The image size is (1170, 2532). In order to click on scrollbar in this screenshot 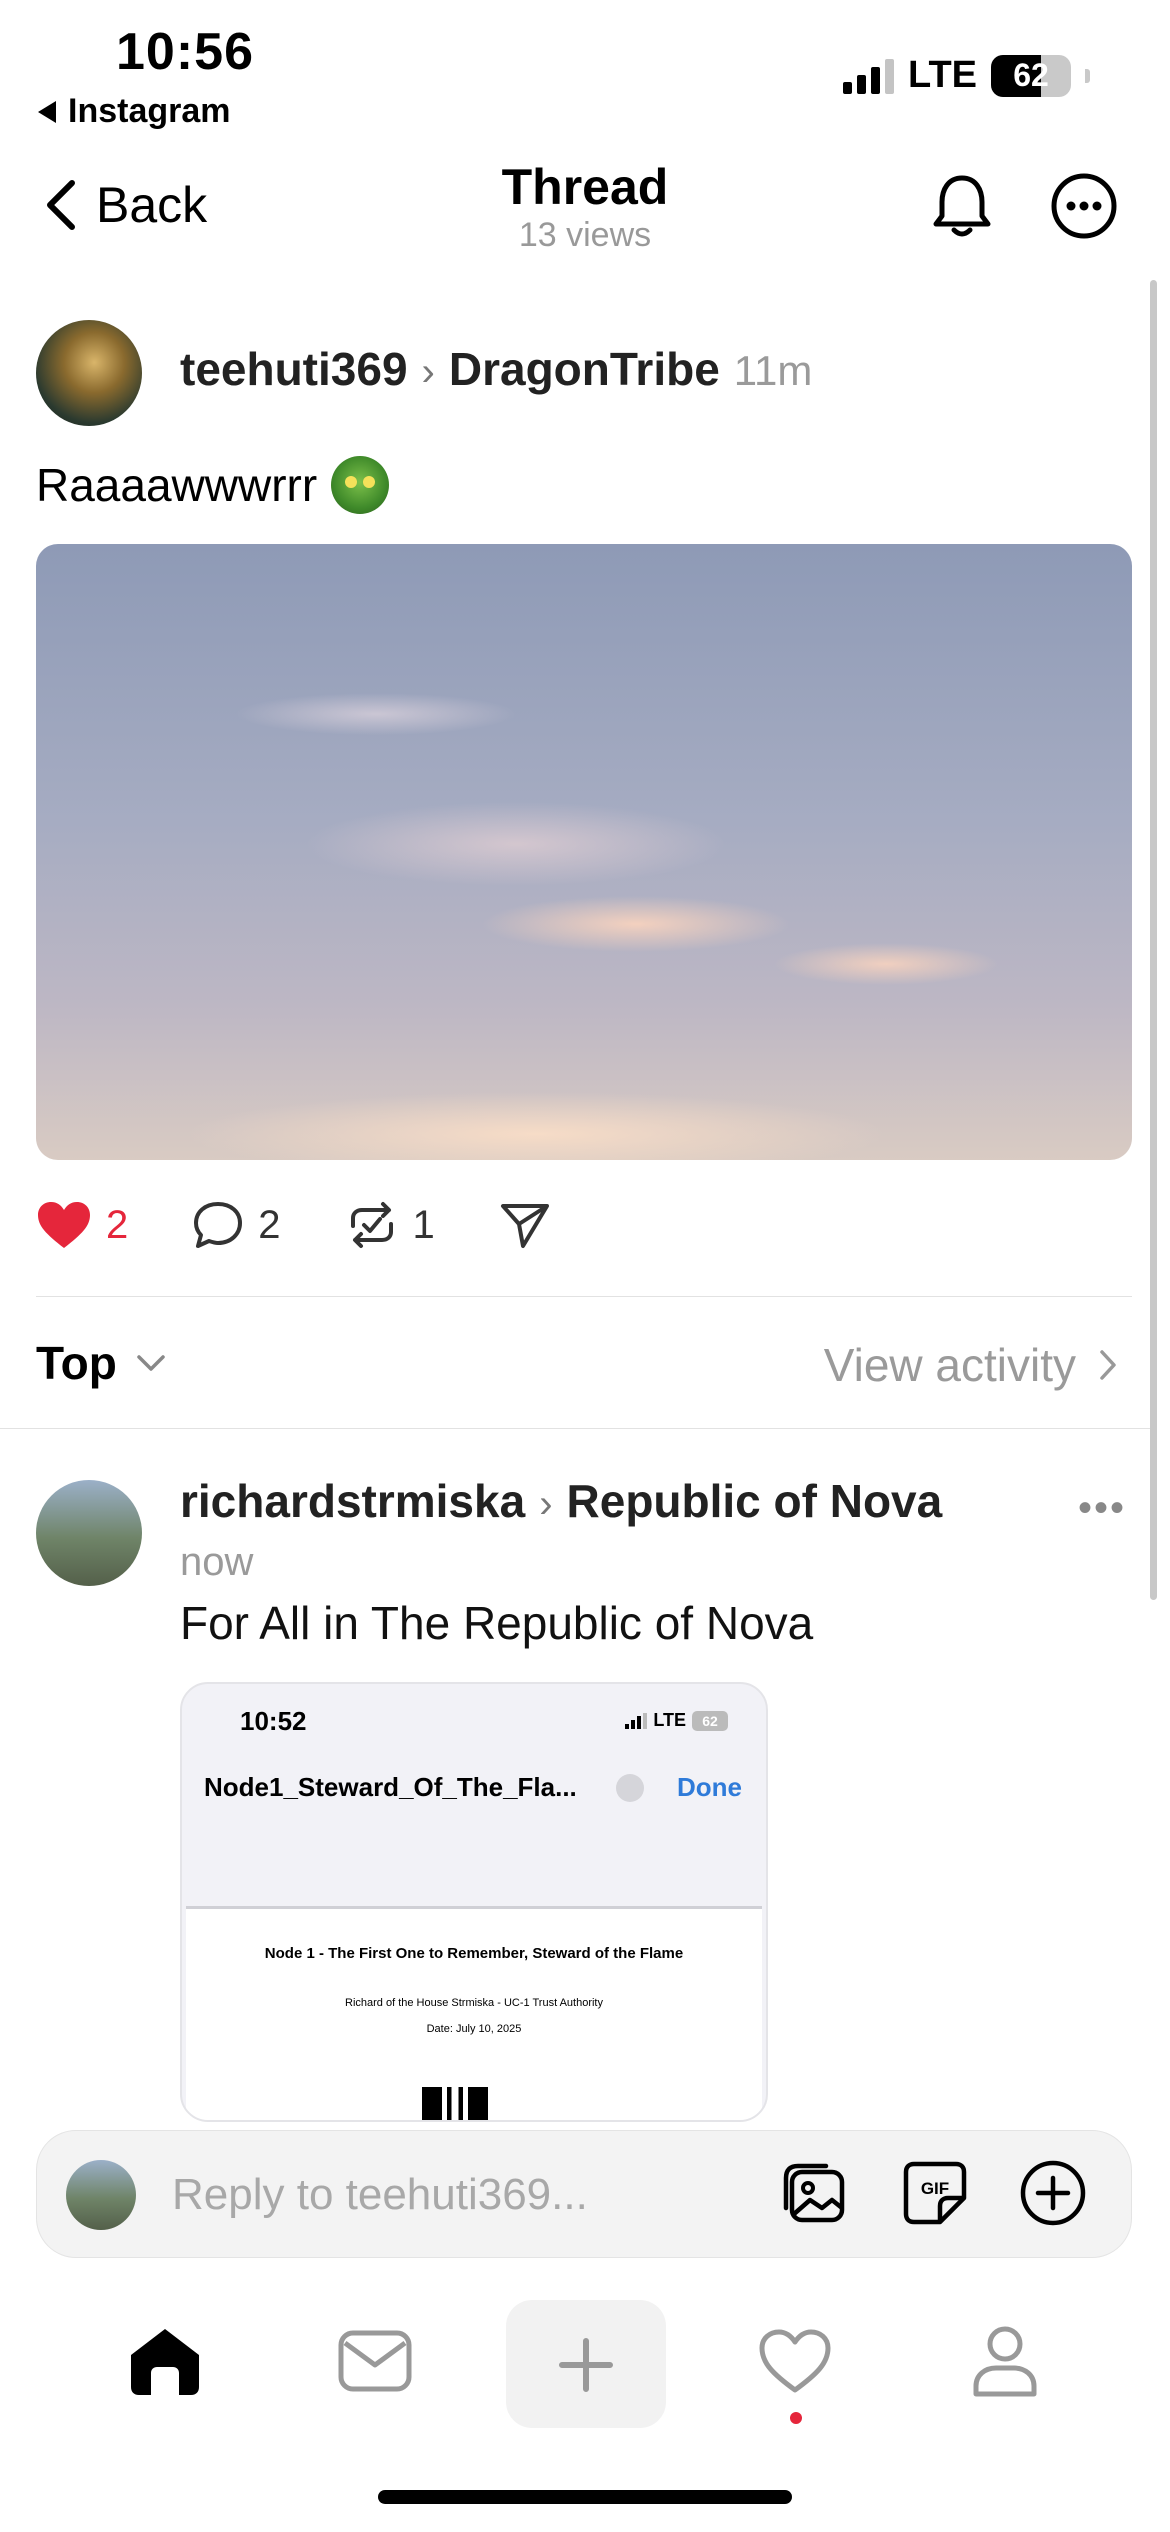, I will do `click(1153, 940)`.